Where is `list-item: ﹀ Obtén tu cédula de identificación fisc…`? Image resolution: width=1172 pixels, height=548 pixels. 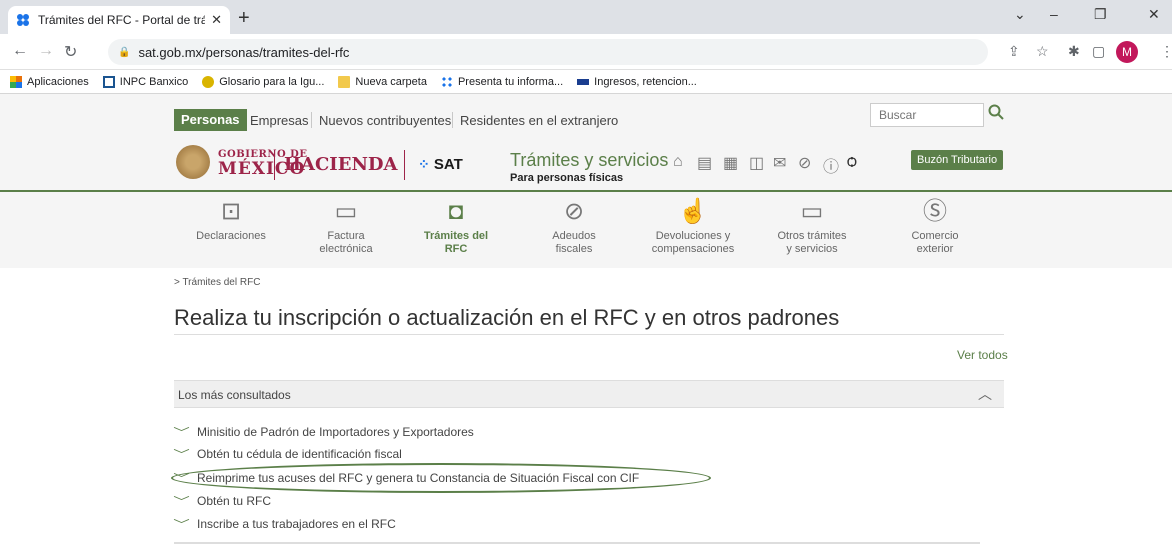
list-item: ﹀ Obtén tu cédula de identificación fisc… is located at coordinates (287, 454).